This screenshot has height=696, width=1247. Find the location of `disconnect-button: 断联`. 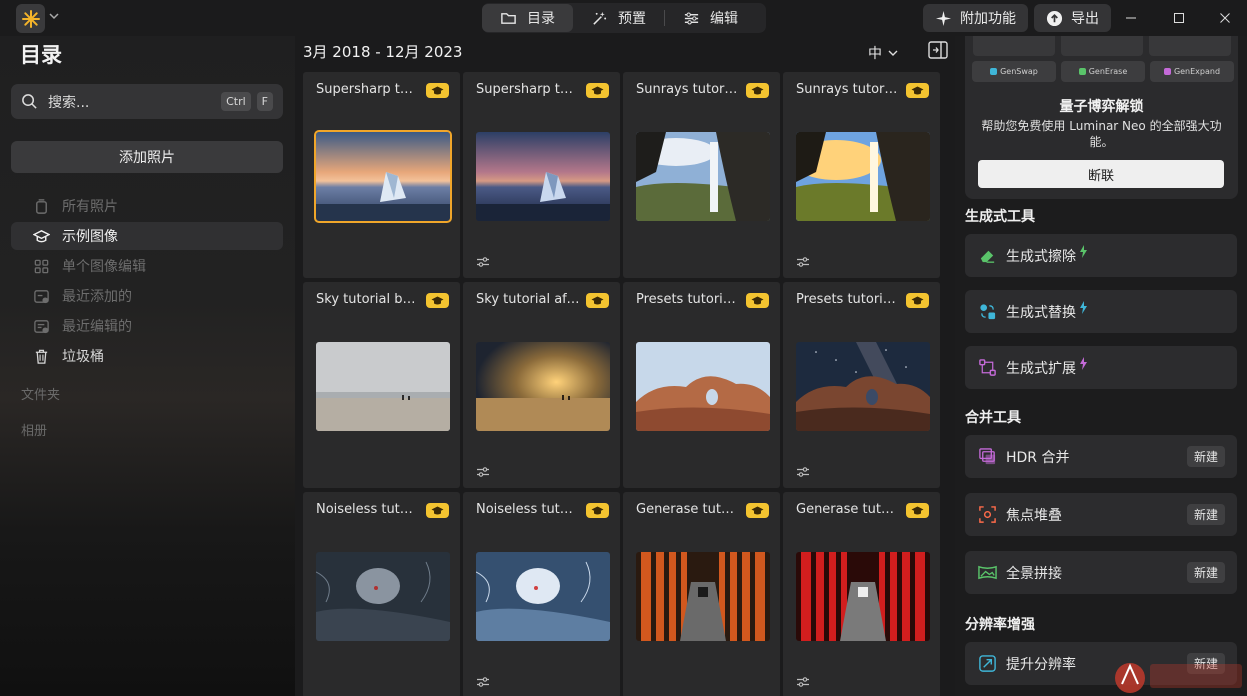

disconnect-button: 断联 is located at coordinates (1101, 174).